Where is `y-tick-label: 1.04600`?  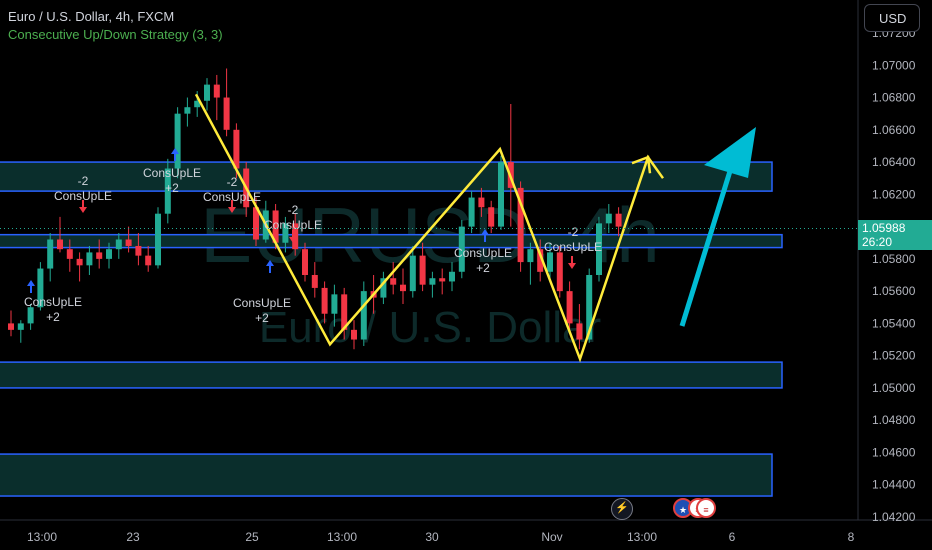 y-tick-label: 1.04600 is located at coordinates (894, 452).